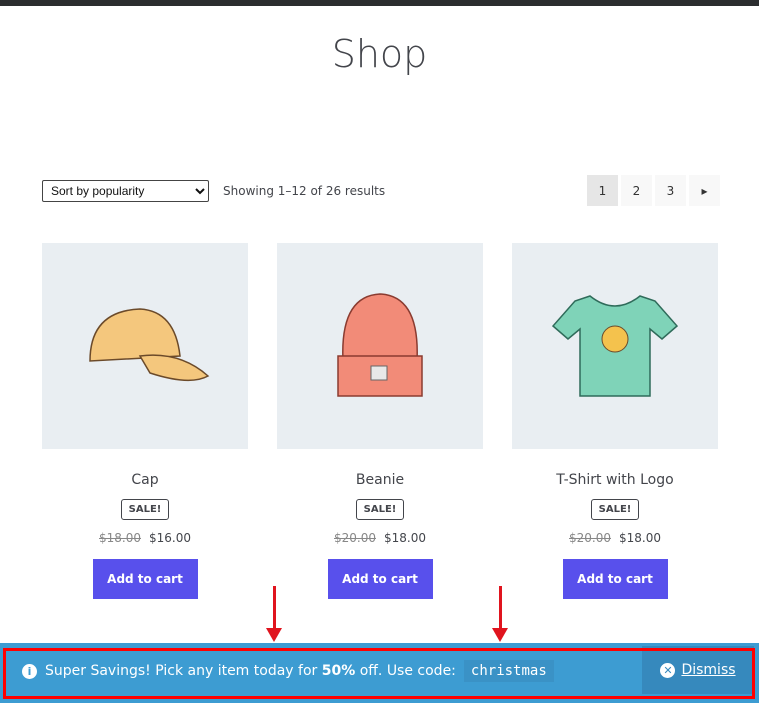 Image resolution: width=759 pixels, height=703 pixels. I want to click on product-card: Beanie SALE! $20.00 $18.00 Add to cart, so click(380, 421).